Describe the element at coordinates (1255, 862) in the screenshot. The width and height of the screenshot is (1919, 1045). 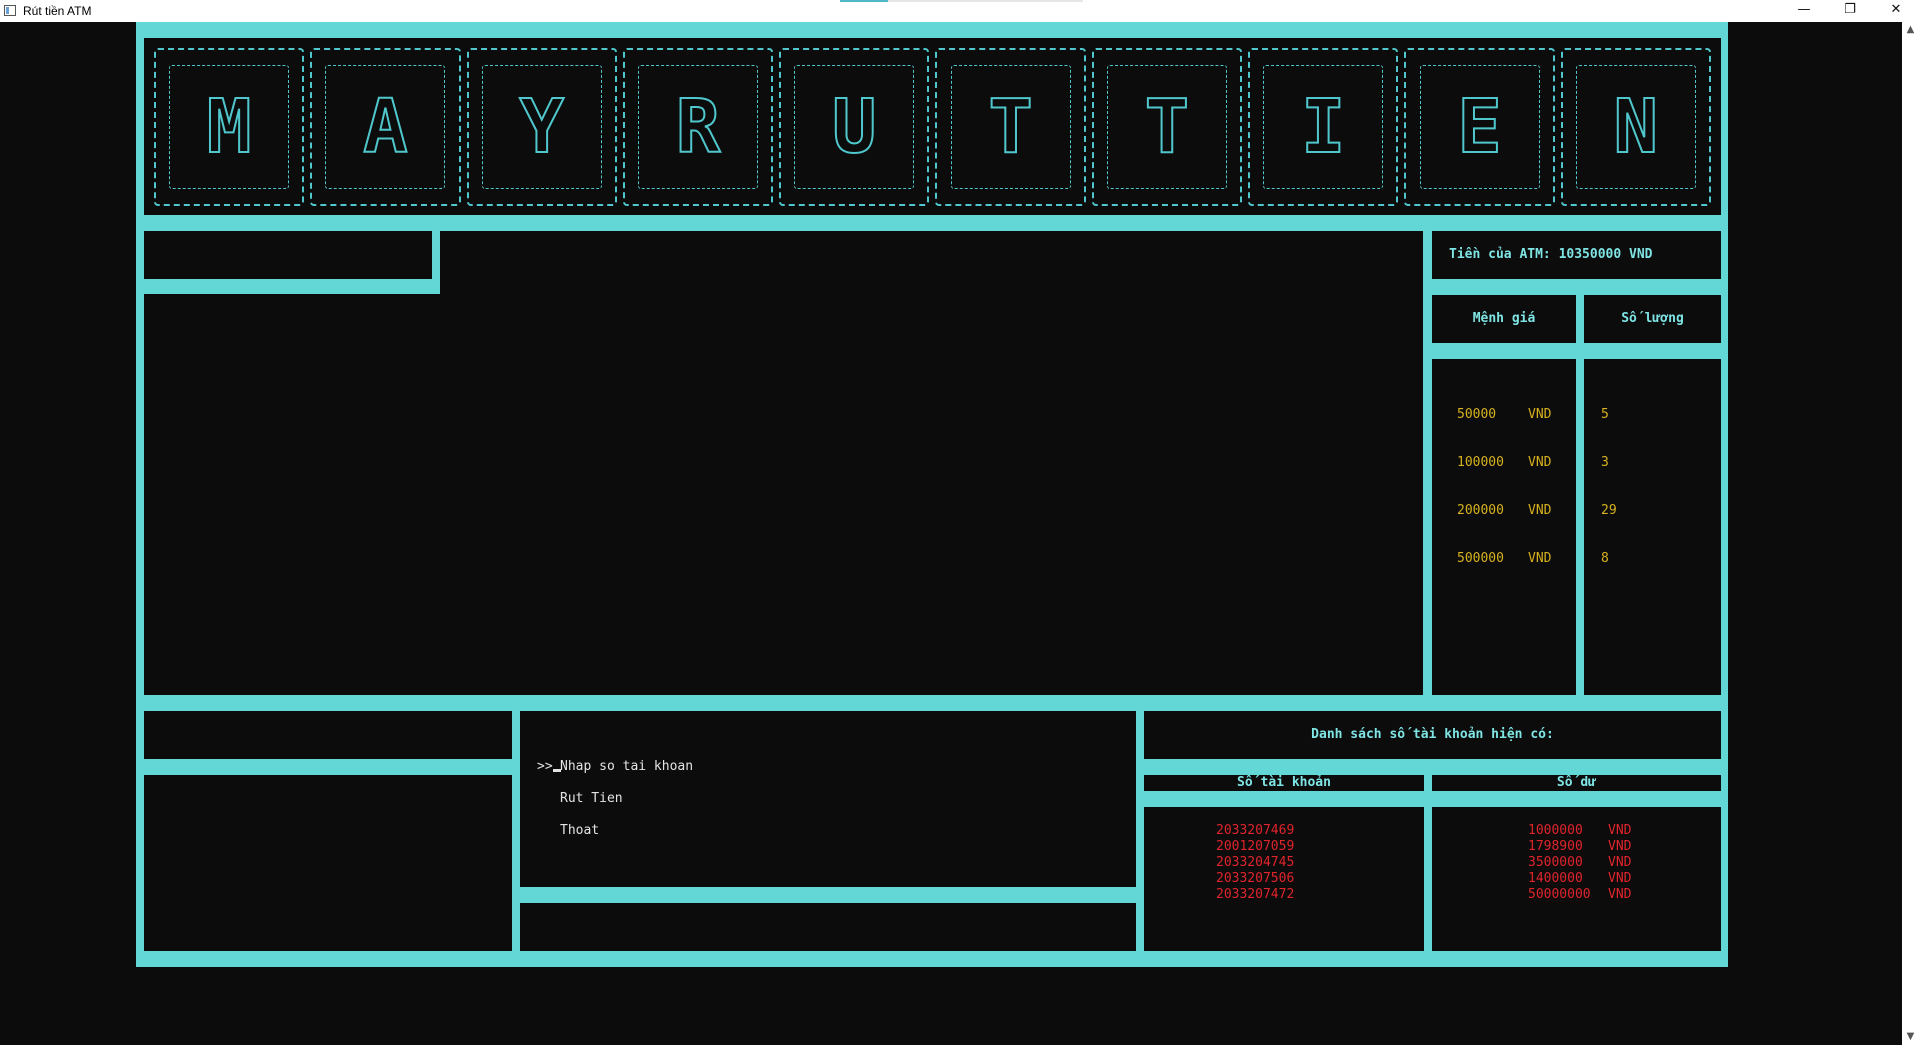
I see `account-number: 2033204745` at that location.